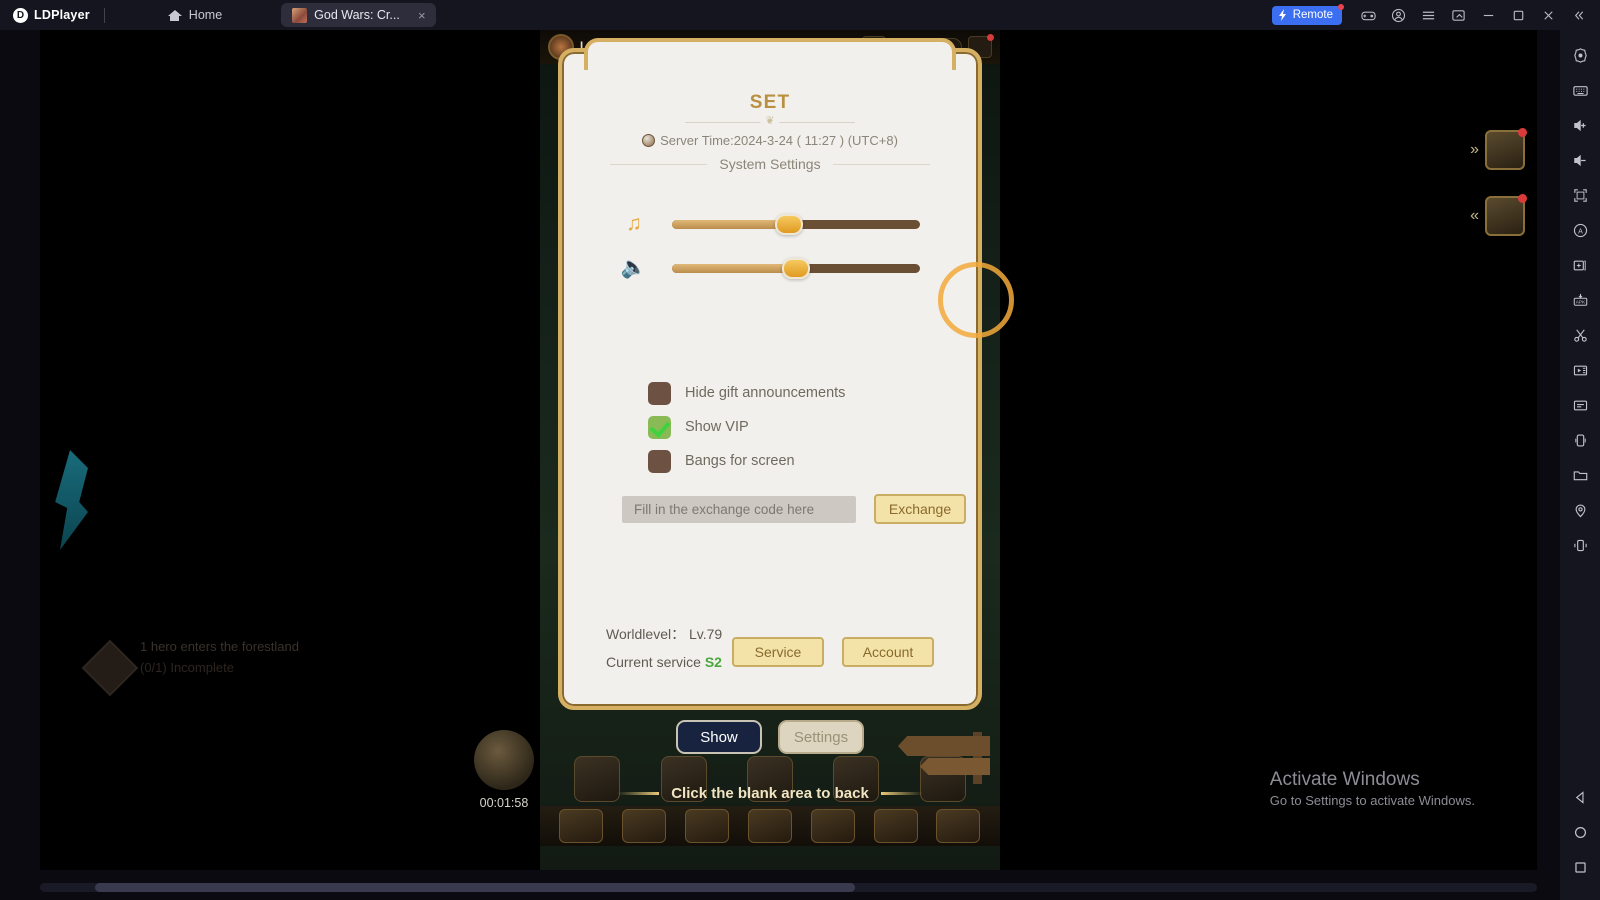 This screenshot has width=1600, height=900. I want to click on checkbox-checked-icon, so click(659, 427).